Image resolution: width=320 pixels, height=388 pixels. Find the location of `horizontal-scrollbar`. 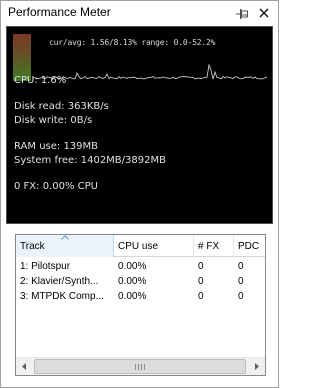

horizontal-scrollbar is located at coordinates (140, 366).